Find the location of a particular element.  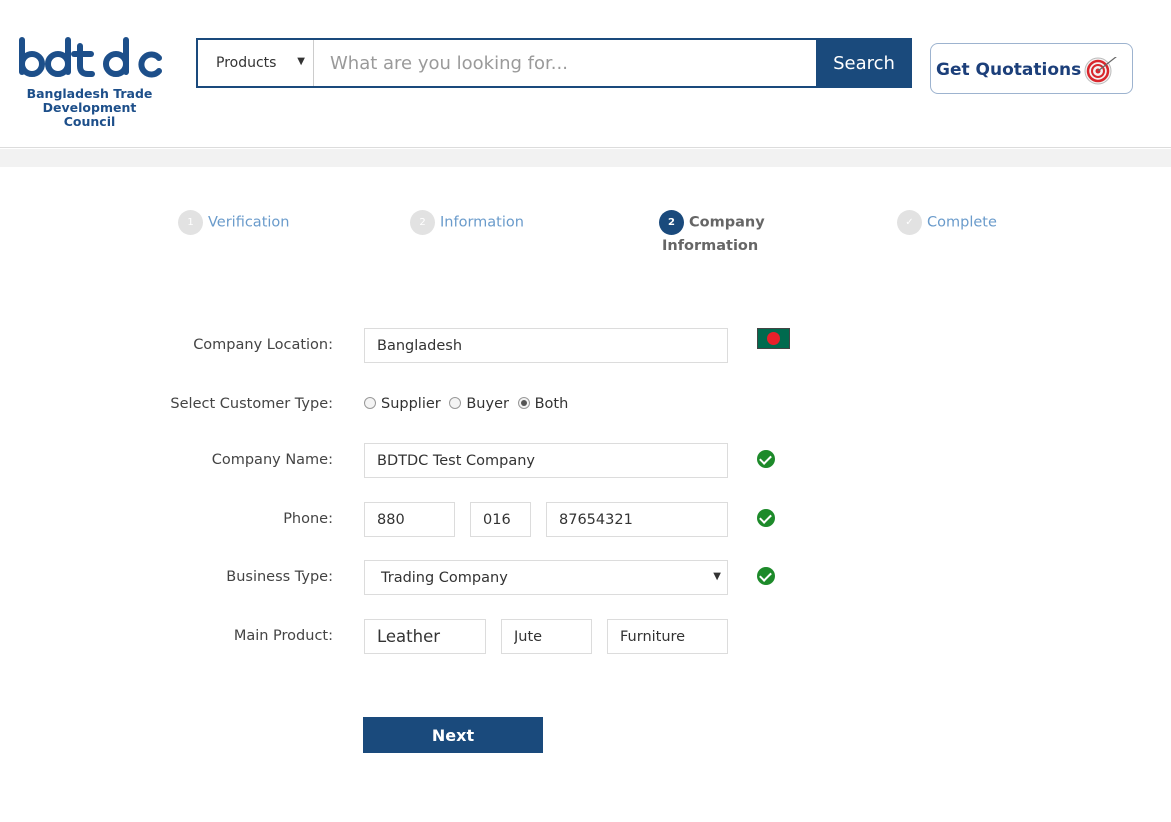

step-complete: ✓ Complete is located at coordinates (947, 222).